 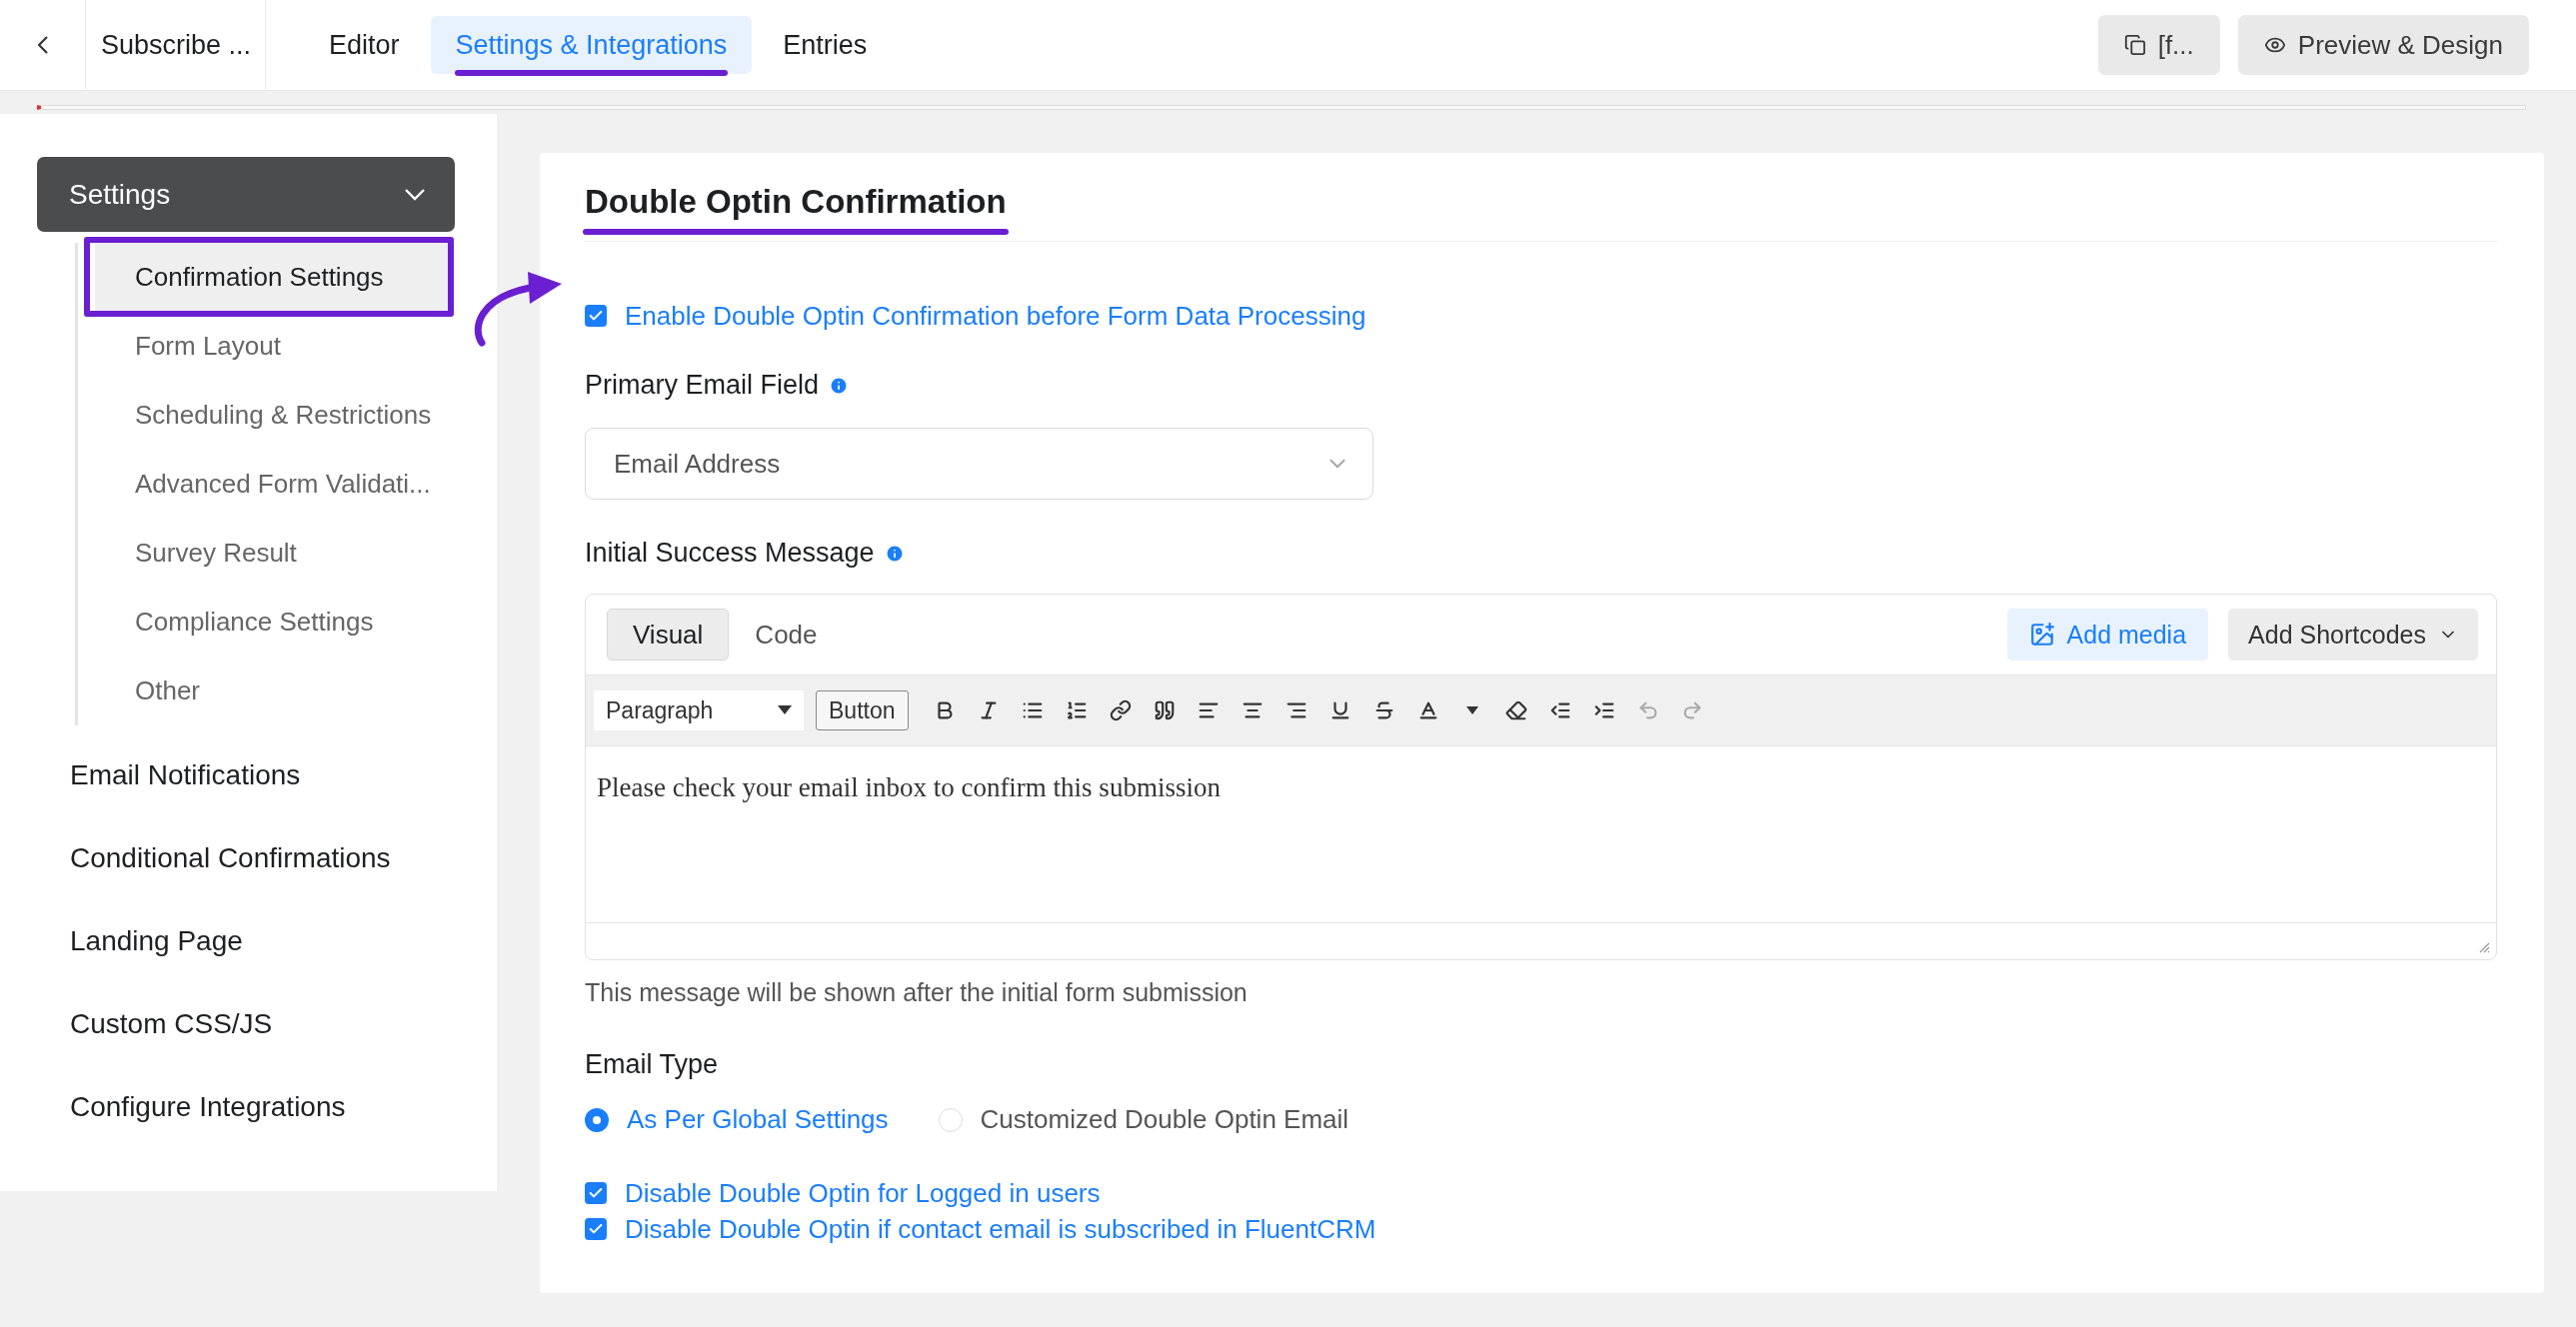 I want to click on toolbar-button: Button, so click(x=863, y=710).